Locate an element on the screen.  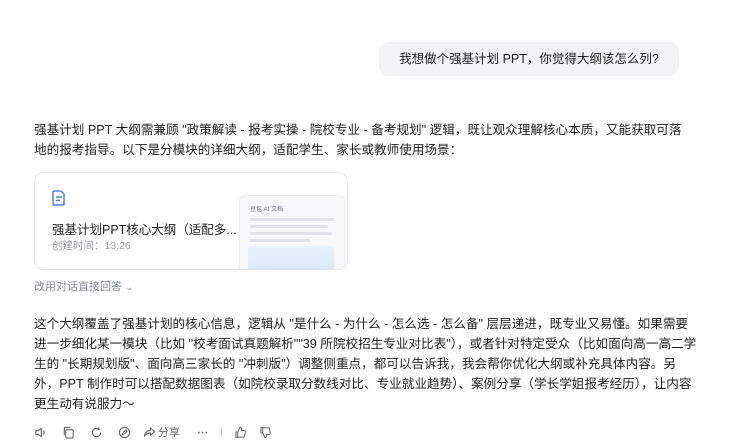
reply-link-label: 改用对话直接回答 is located at coordinates (78, 287).